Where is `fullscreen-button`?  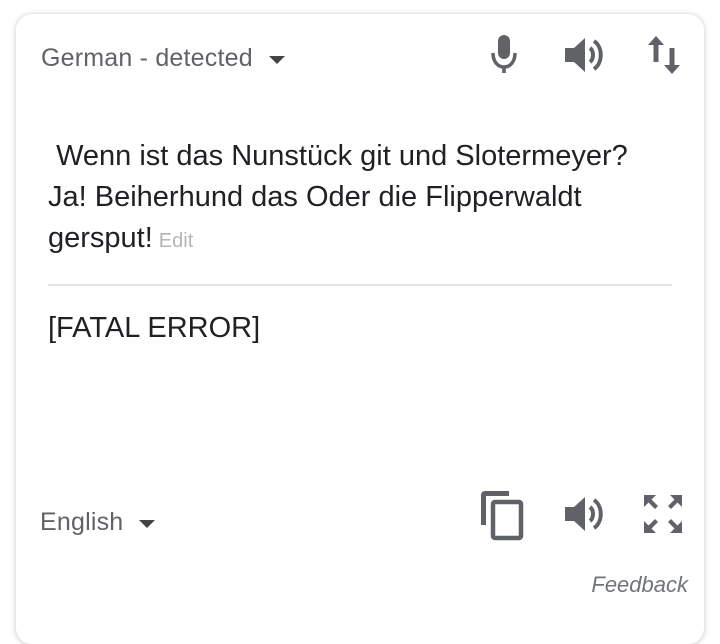 fullscreen-button is located at coordinates (663, 514).